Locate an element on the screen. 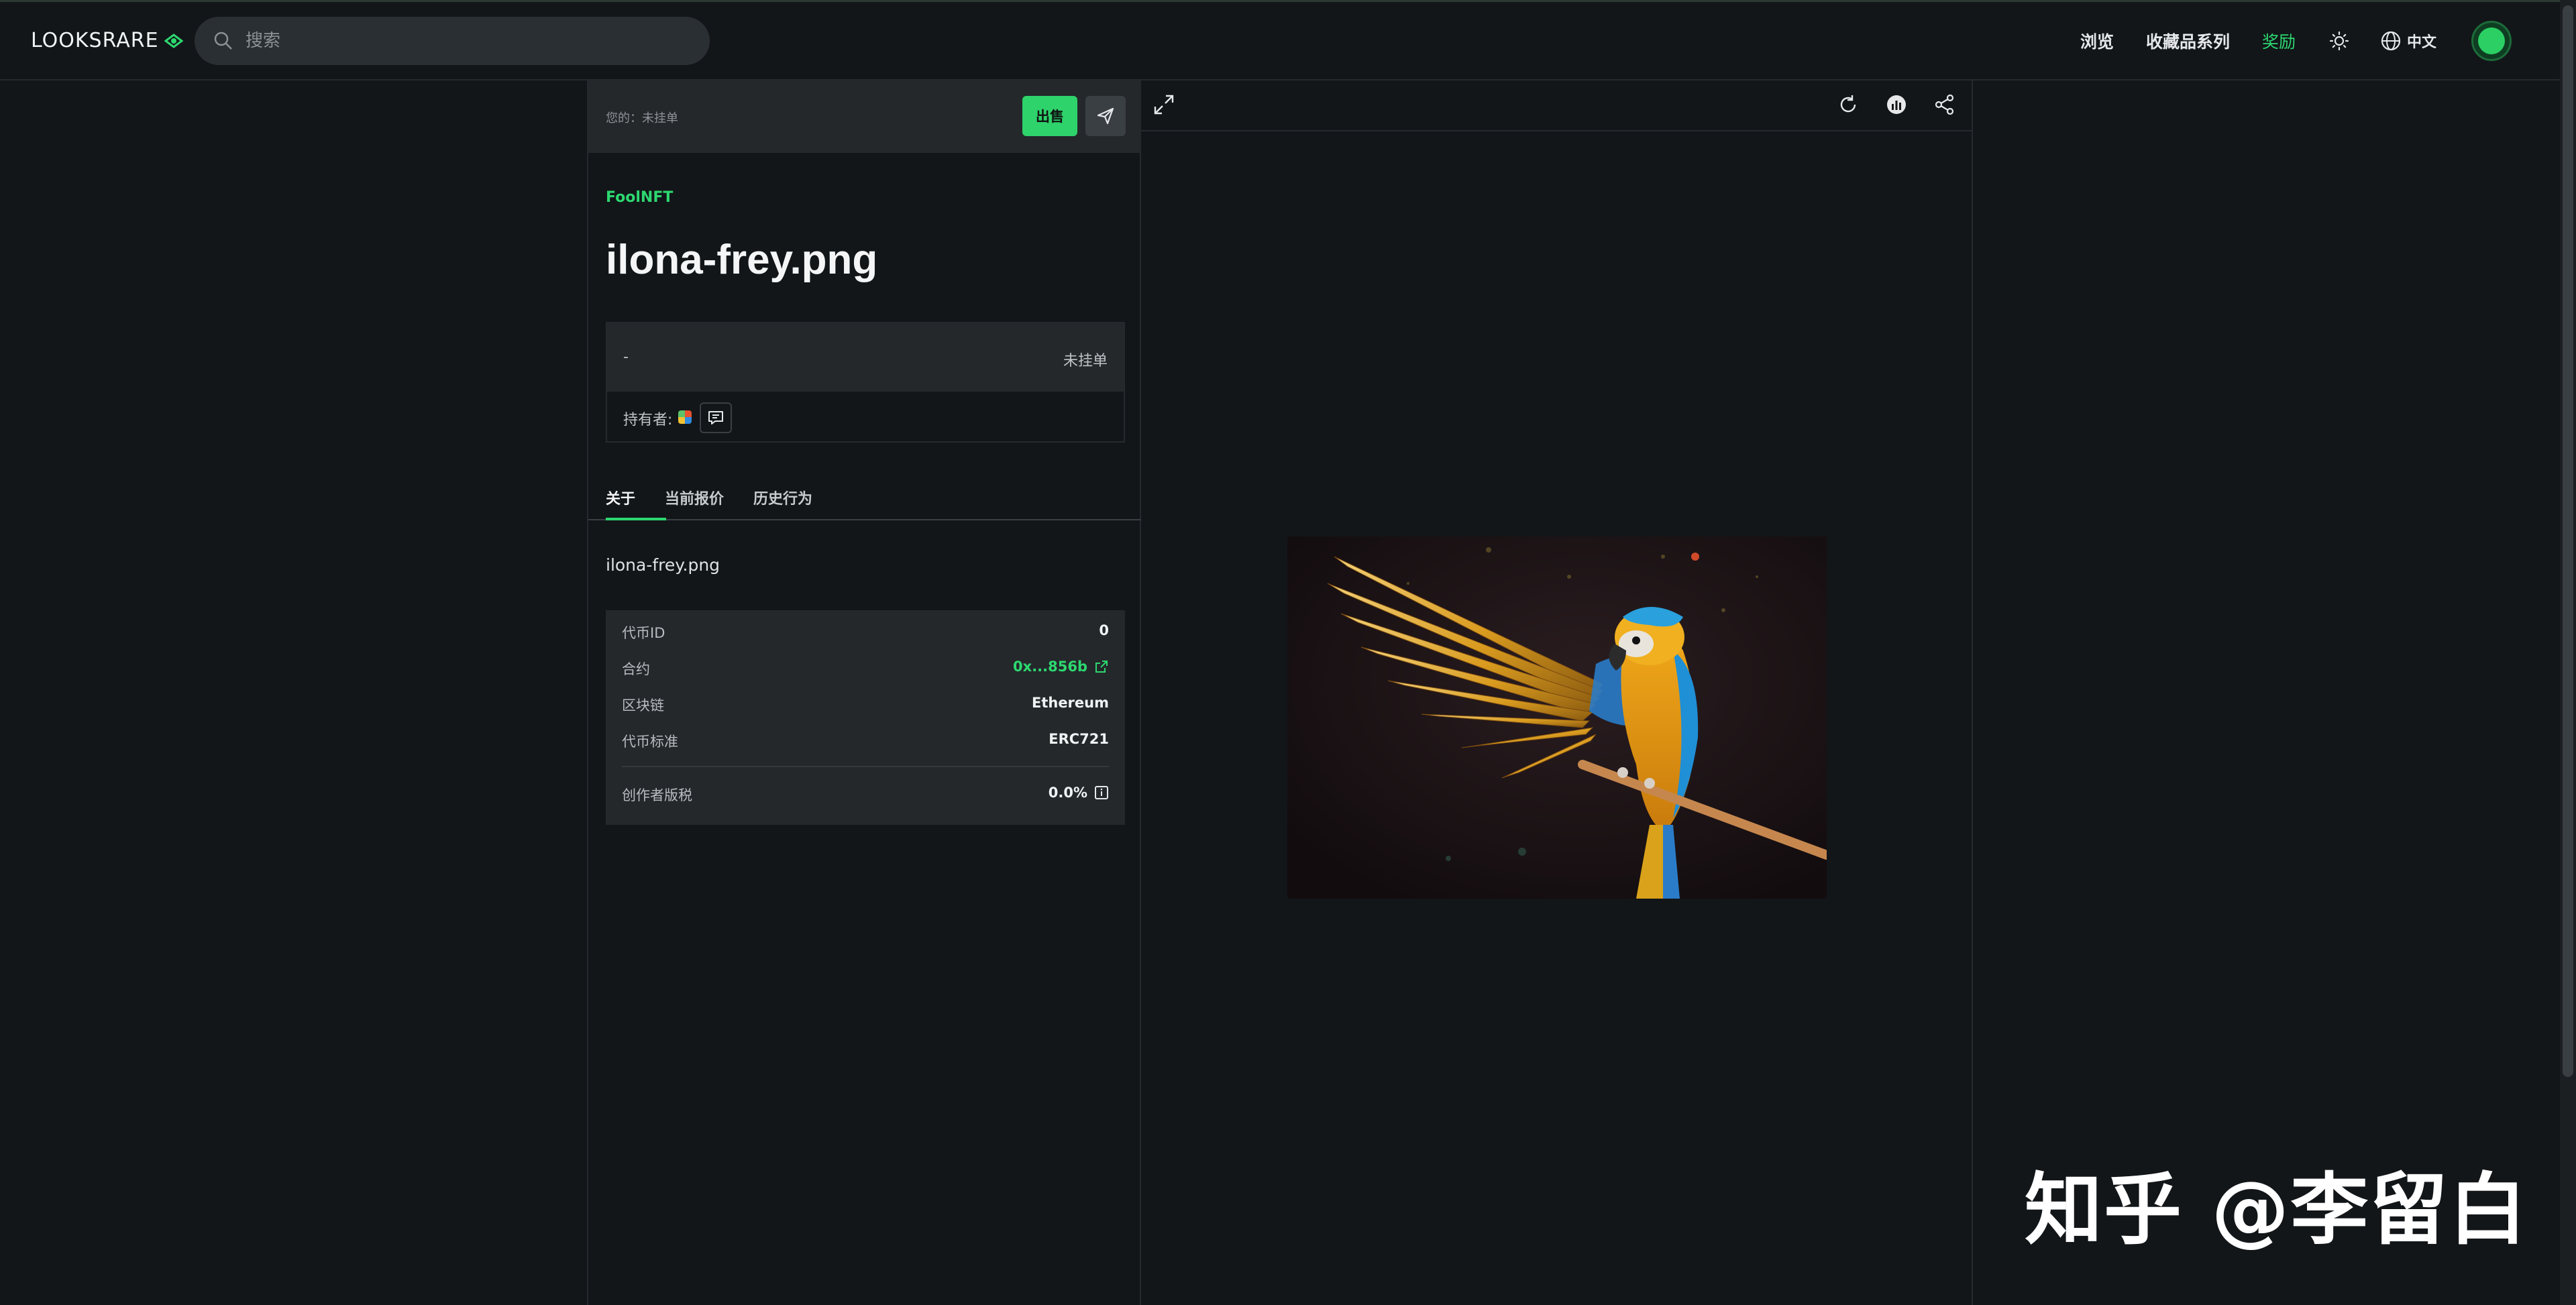  logo-text: LOOKSRARE is located at coordinates (95, 40).